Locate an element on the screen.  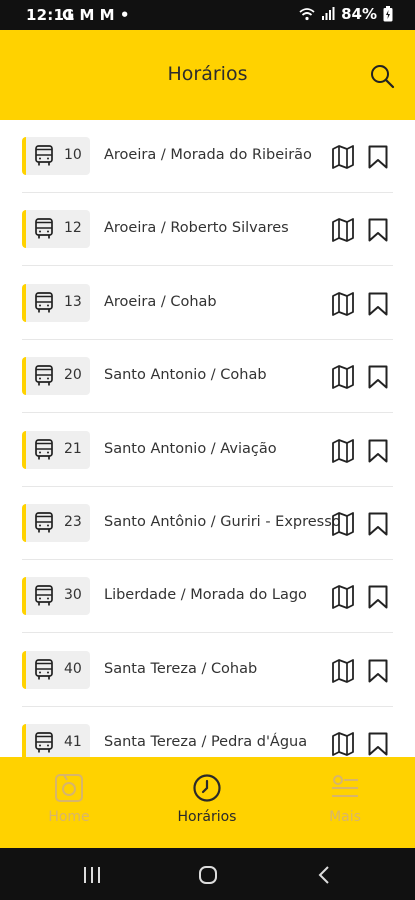
route-row: 13 Aroeira / Cohab is located at coordinates (207, 303).